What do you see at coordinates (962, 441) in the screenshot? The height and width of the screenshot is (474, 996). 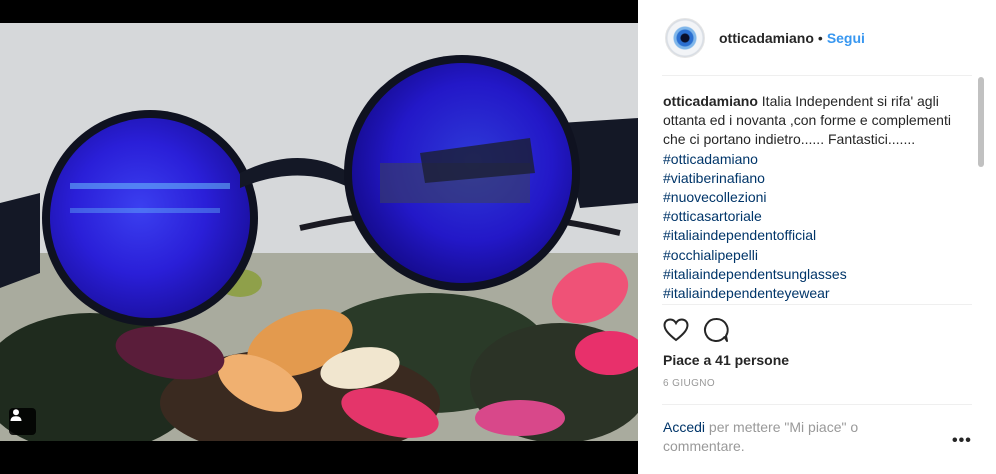 I see `more-options-button: •••` at bounding box center [962, 441].